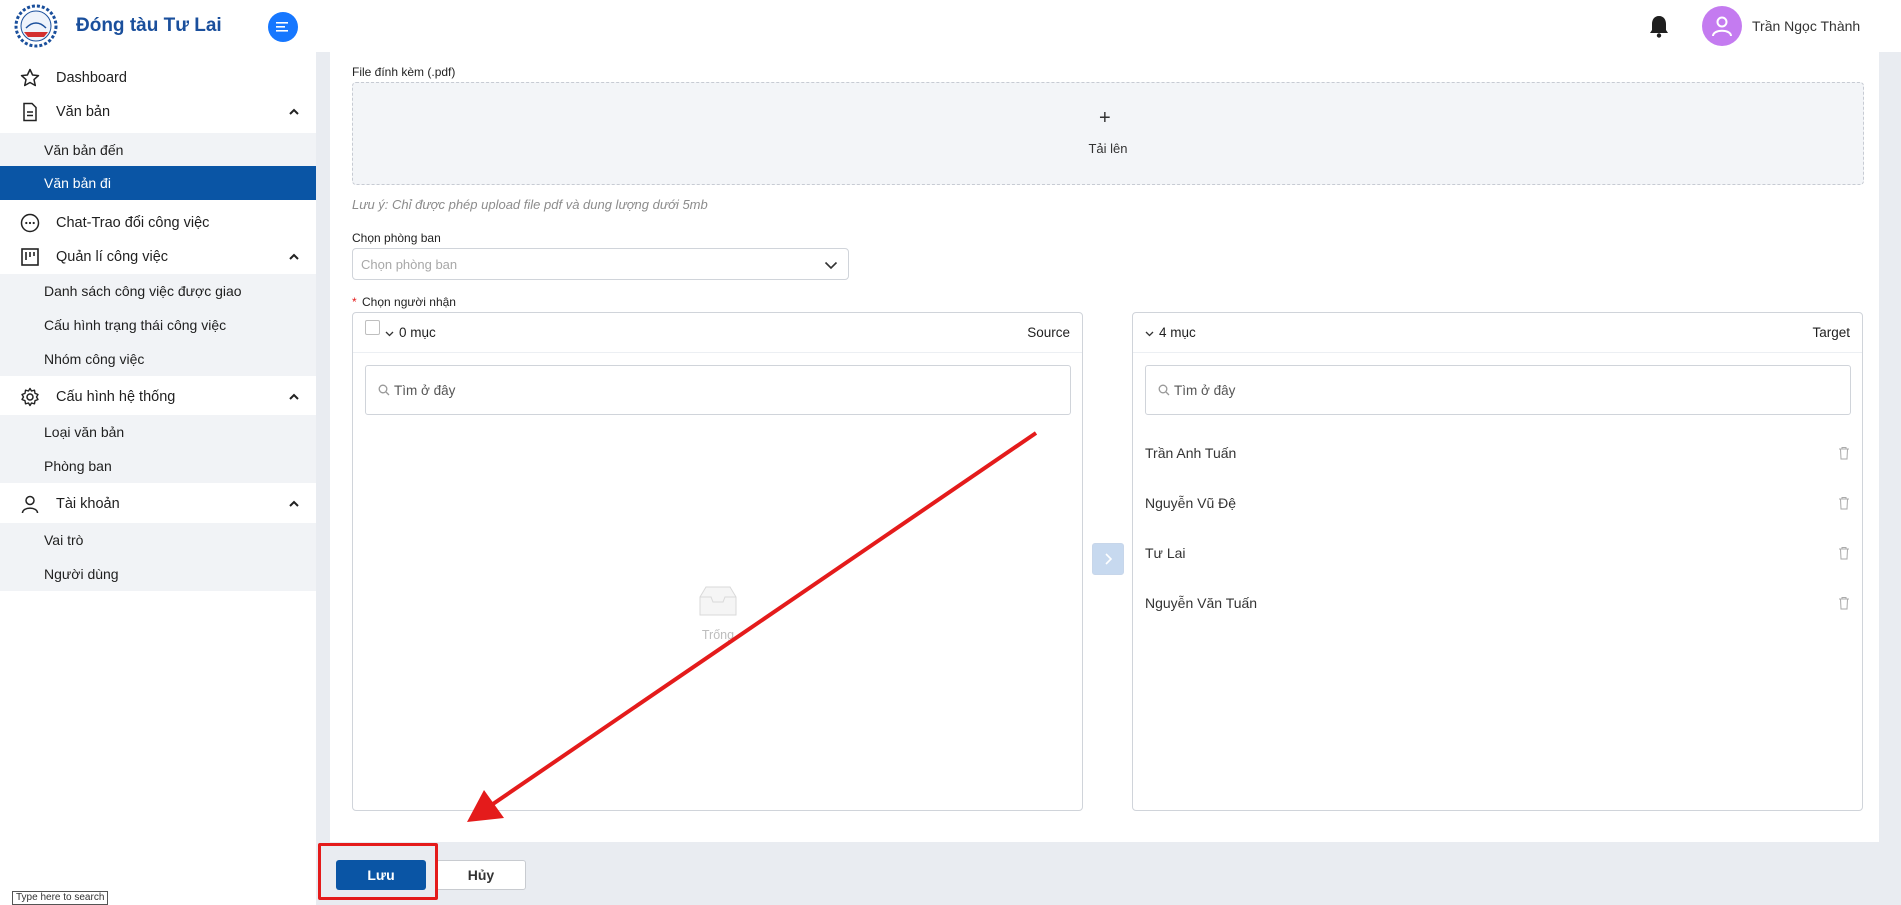 The height and width of the screenshot is (905, 1901). Describe the element at coordinates (158, 540) in the screenshot. I see `sidebar-item-vai-tro: Vai trò` at that location.